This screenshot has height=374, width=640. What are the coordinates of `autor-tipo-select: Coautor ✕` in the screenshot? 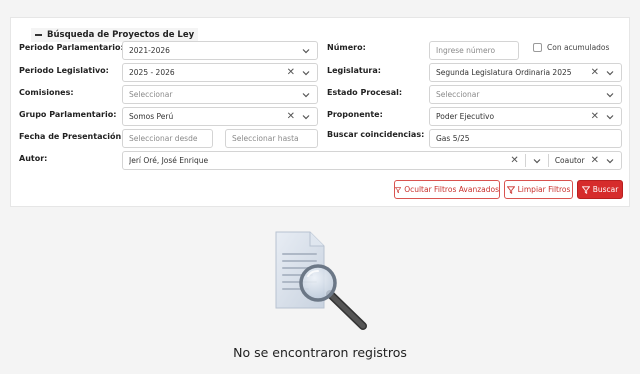 It's located at (585, 160).